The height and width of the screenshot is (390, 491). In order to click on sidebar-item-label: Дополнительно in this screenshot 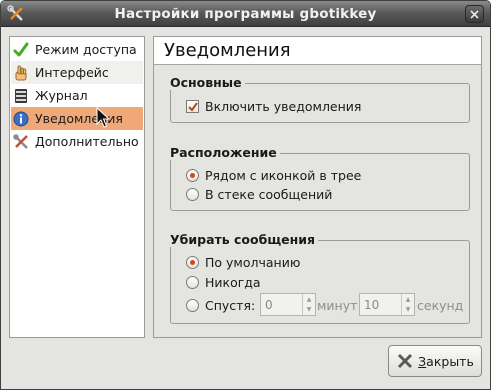, I will do `click(87, 141)`.